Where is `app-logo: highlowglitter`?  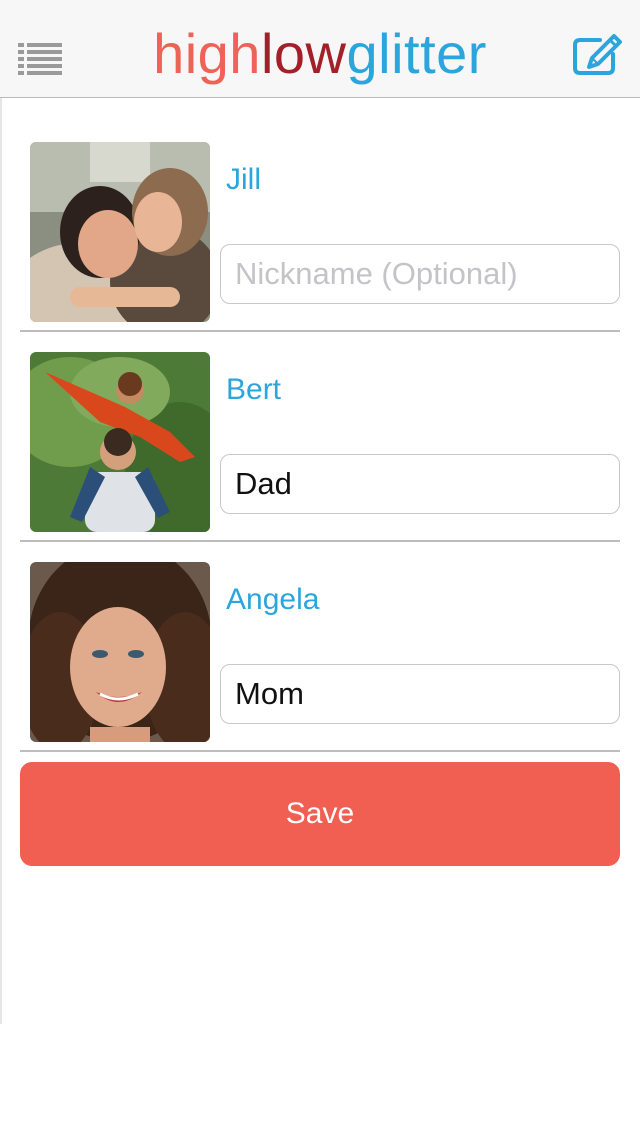 app-logo: highlowglitter is located at coordinates (320, 54).